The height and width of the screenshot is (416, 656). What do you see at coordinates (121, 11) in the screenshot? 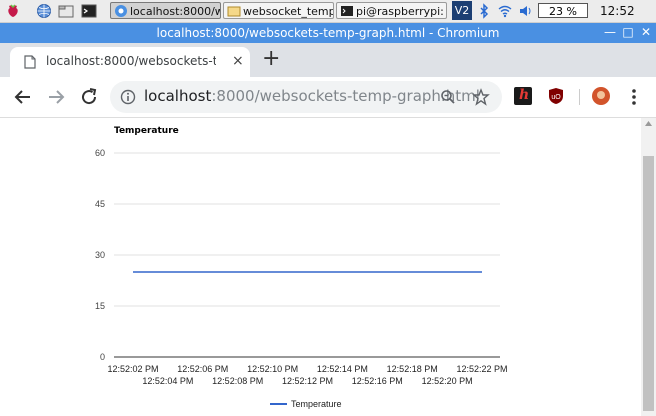
I see `chromium-icon` at bounding box center [121, 11].